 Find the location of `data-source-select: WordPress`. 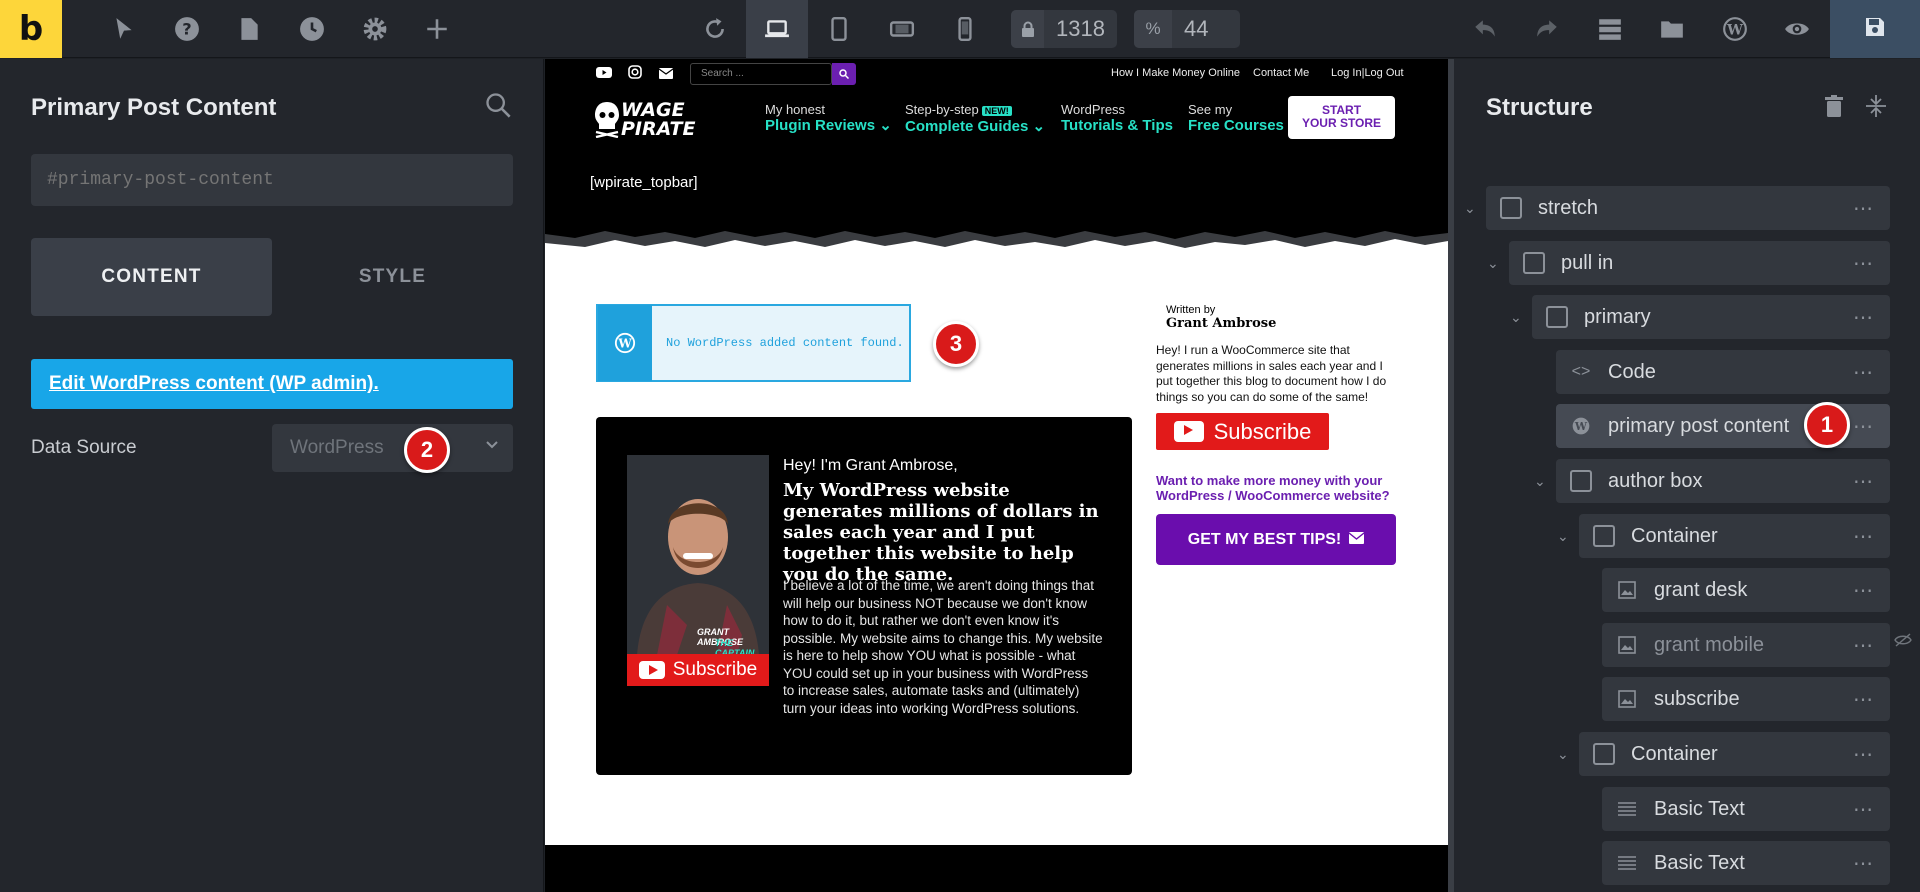

data-source-select: WordPress is located at coordinates (392, 448).